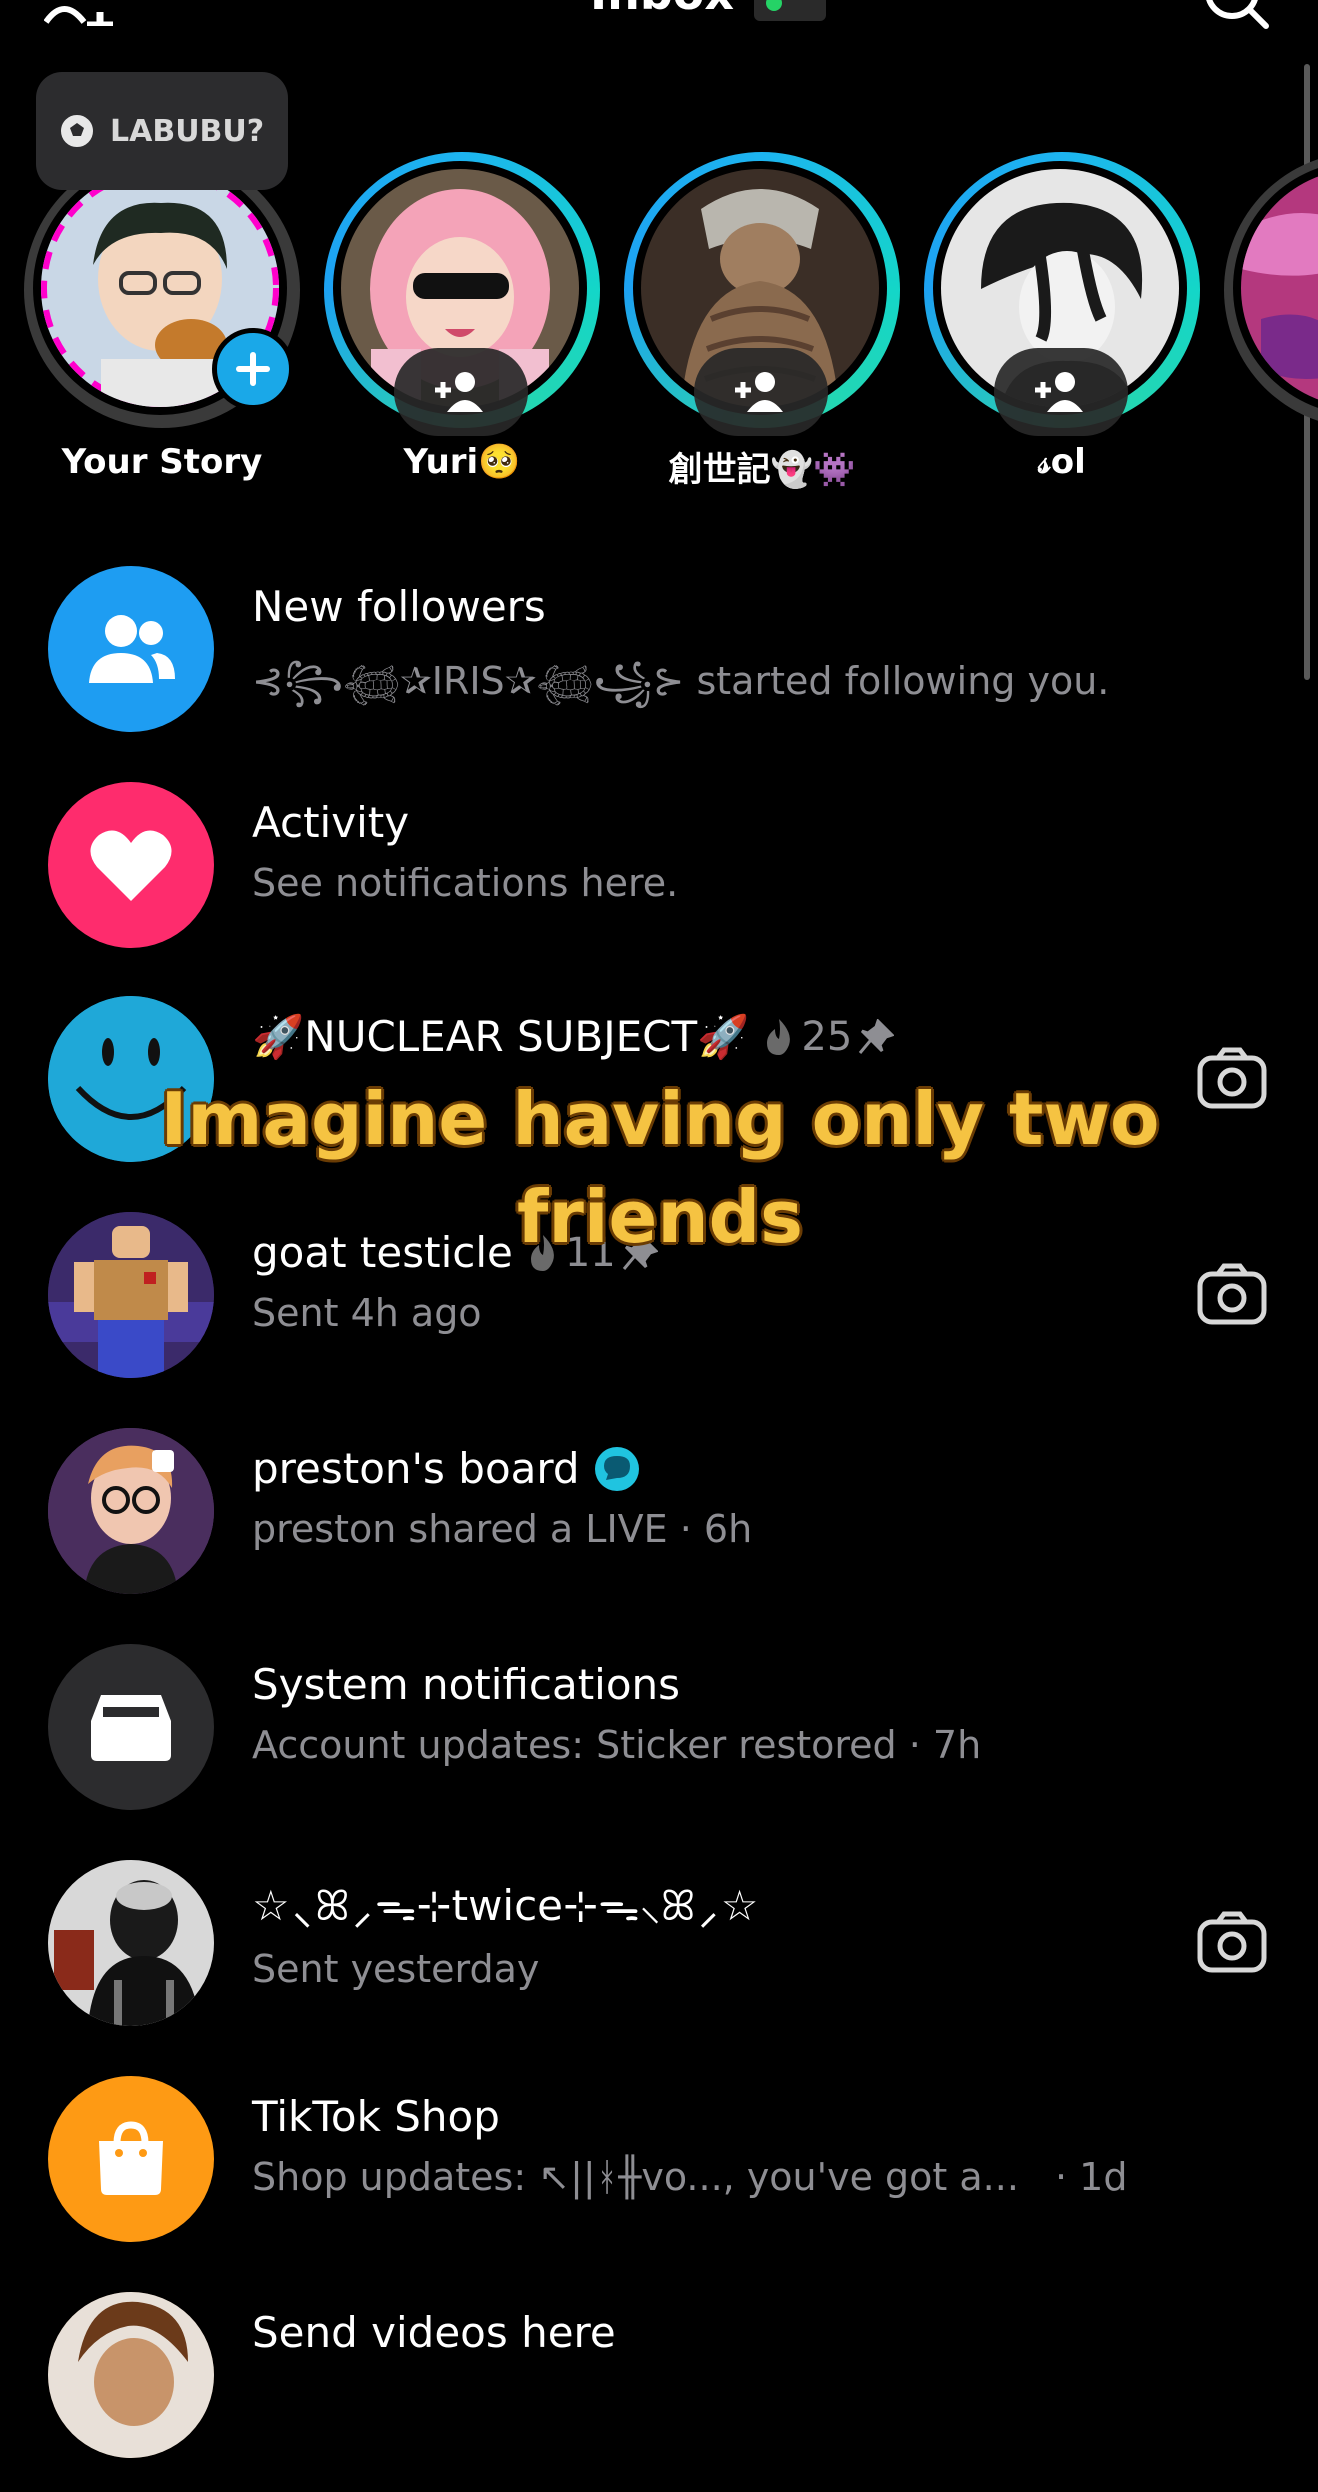 The image size is (1318, 2492). I want to click on inbox-row-send-videos: Send videos here, so click(659, 2392).